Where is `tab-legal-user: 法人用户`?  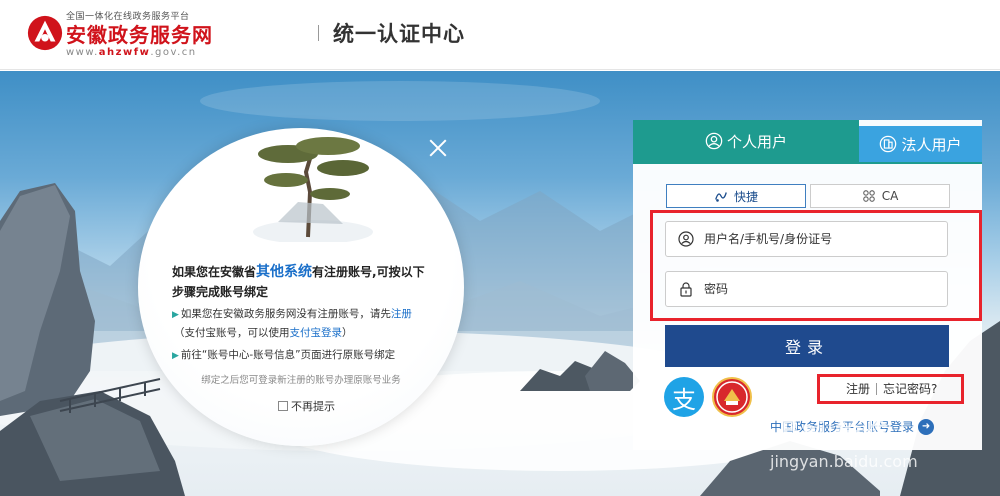
tab-legal-user: 法人用户 is located at coordinates (920, 144).